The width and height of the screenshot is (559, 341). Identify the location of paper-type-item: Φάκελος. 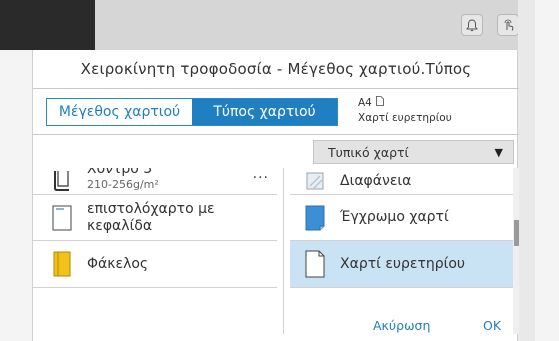
(155, 264).